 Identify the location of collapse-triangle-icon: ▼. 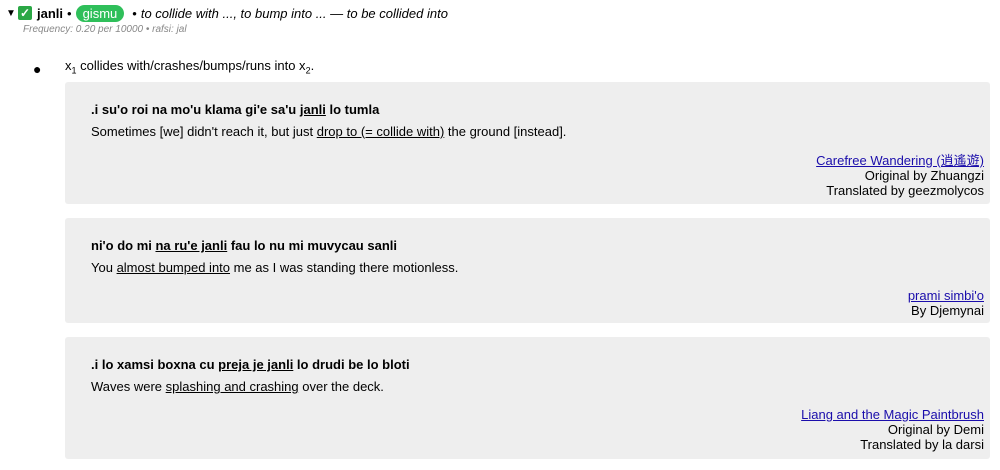
(12, 13).